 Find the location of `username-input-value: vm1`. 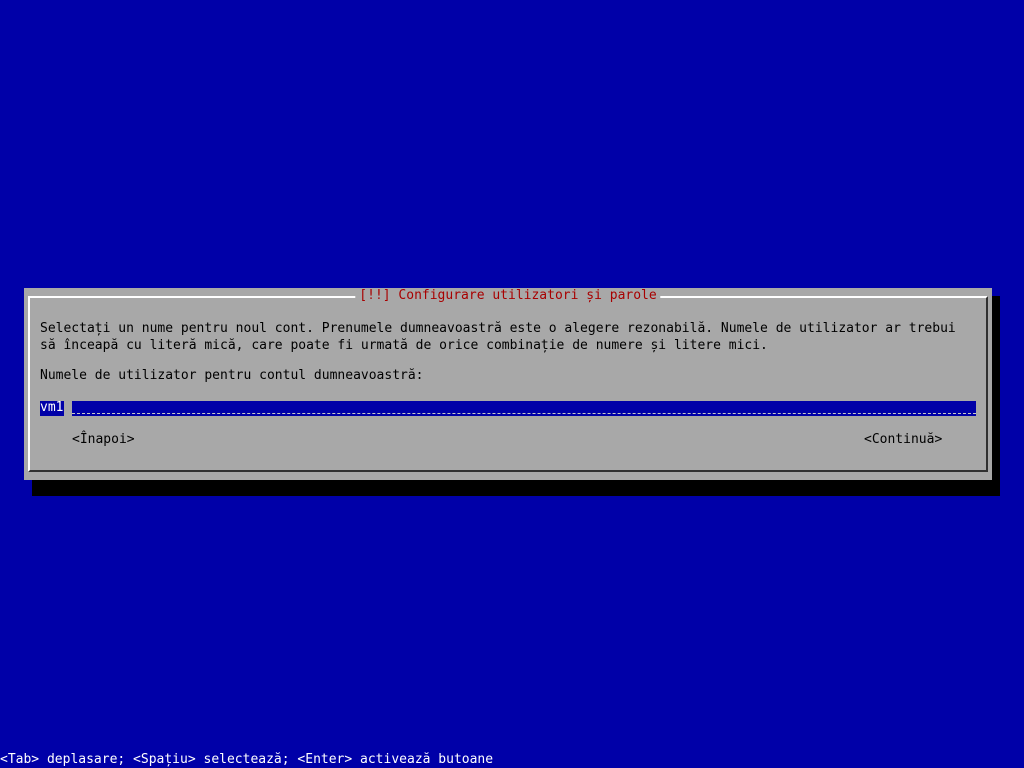

username-input-value: vm1 is located at coordinates (52, 408).